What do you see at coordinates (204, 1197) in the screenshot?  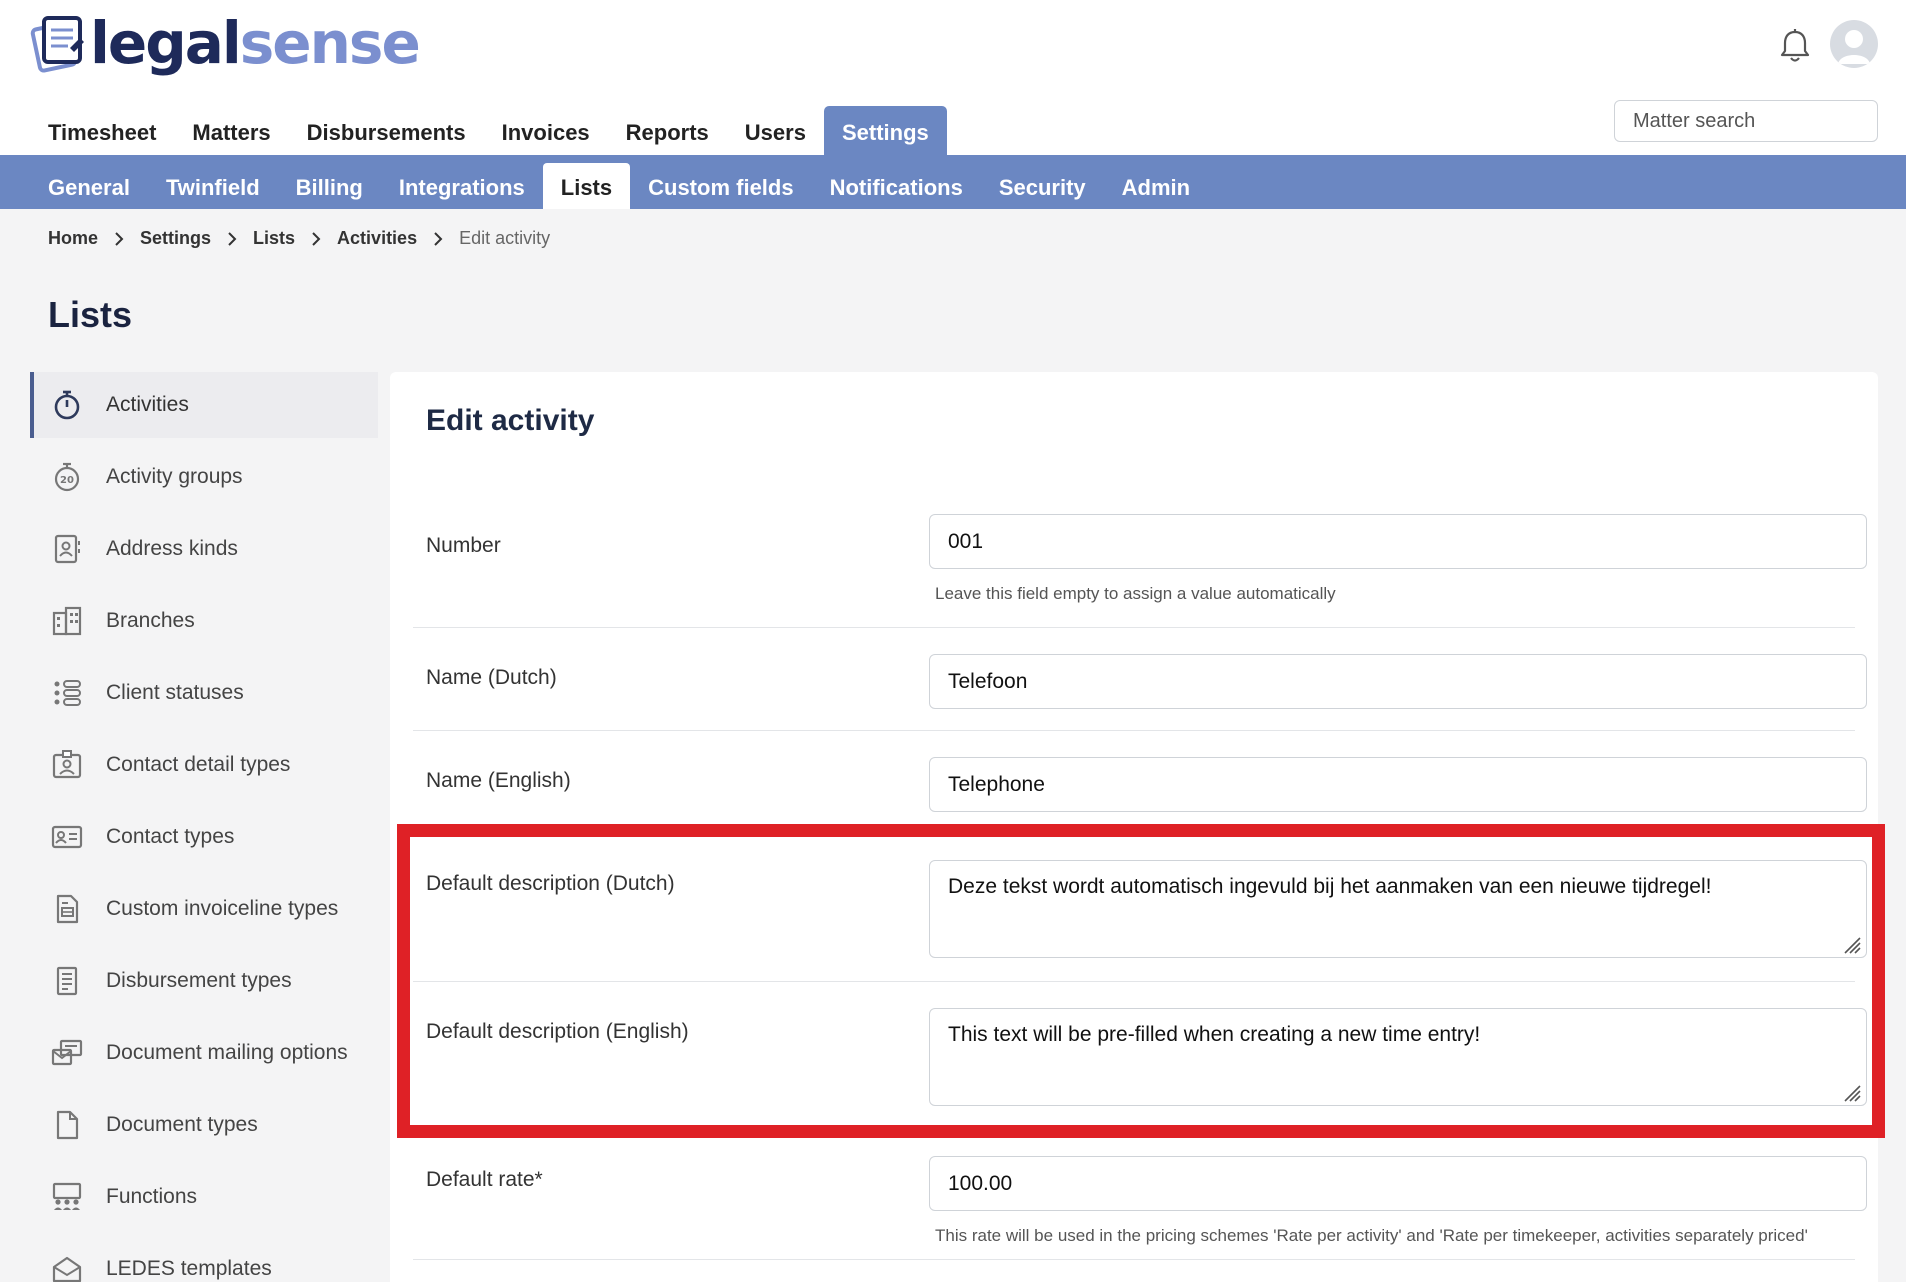 I see `sidebar-item-functions: Functions` at bounding box center [204, 1197].